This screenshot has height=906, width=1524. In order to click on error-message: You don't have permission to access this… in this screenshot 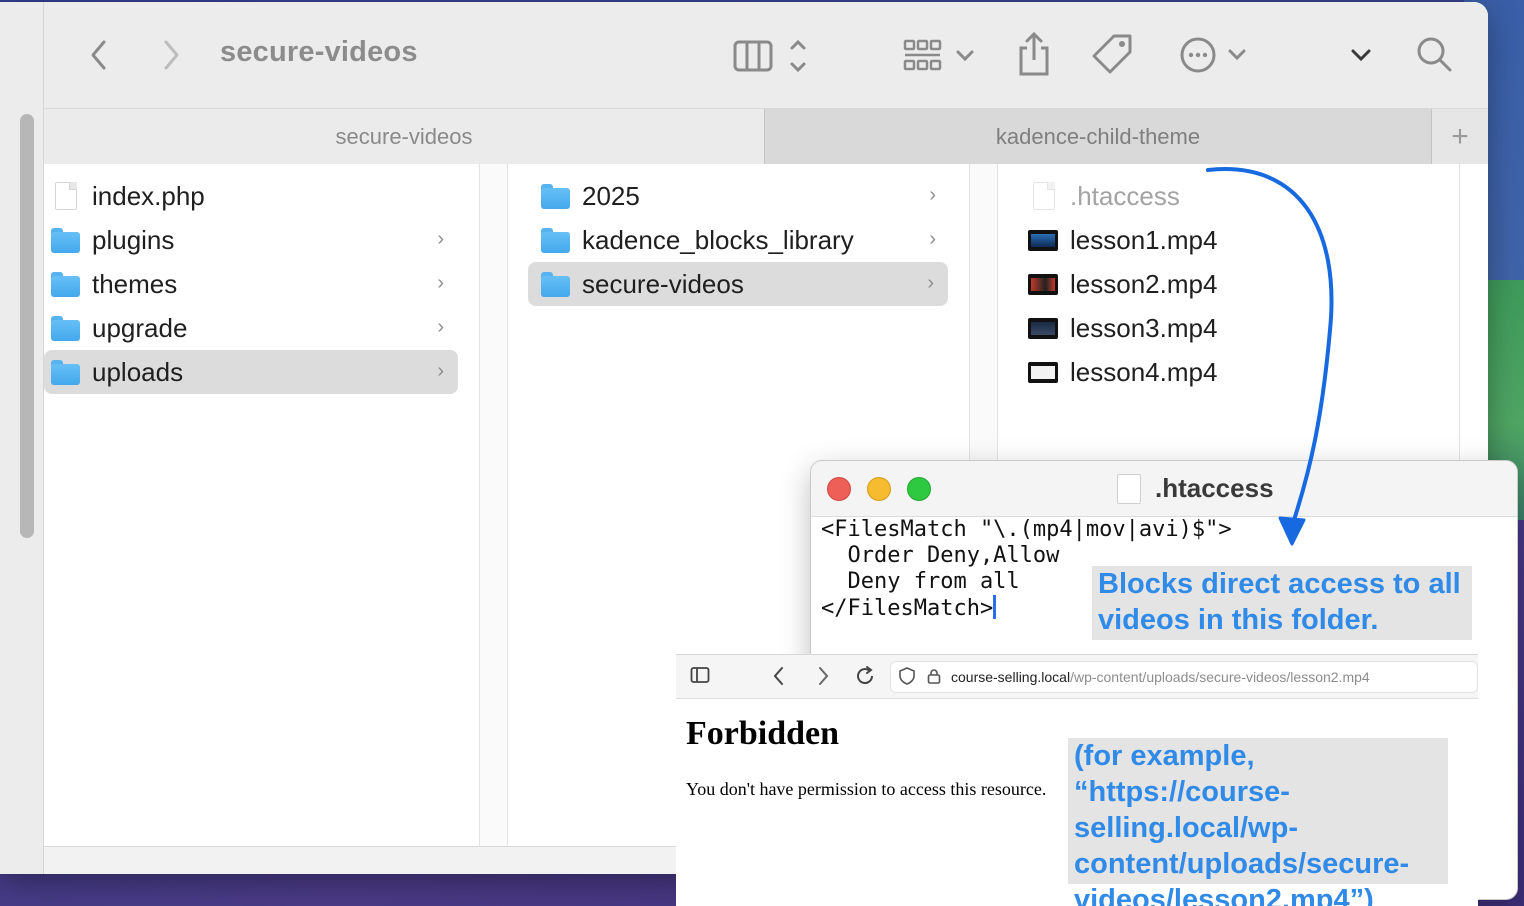, I will do `click(866, 789)`.